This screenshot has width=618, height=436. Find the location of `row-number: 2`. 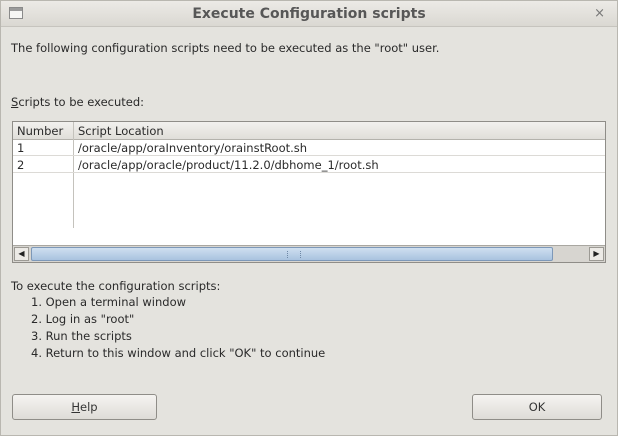

row-number: 2 is located at coordinates (21, 165).